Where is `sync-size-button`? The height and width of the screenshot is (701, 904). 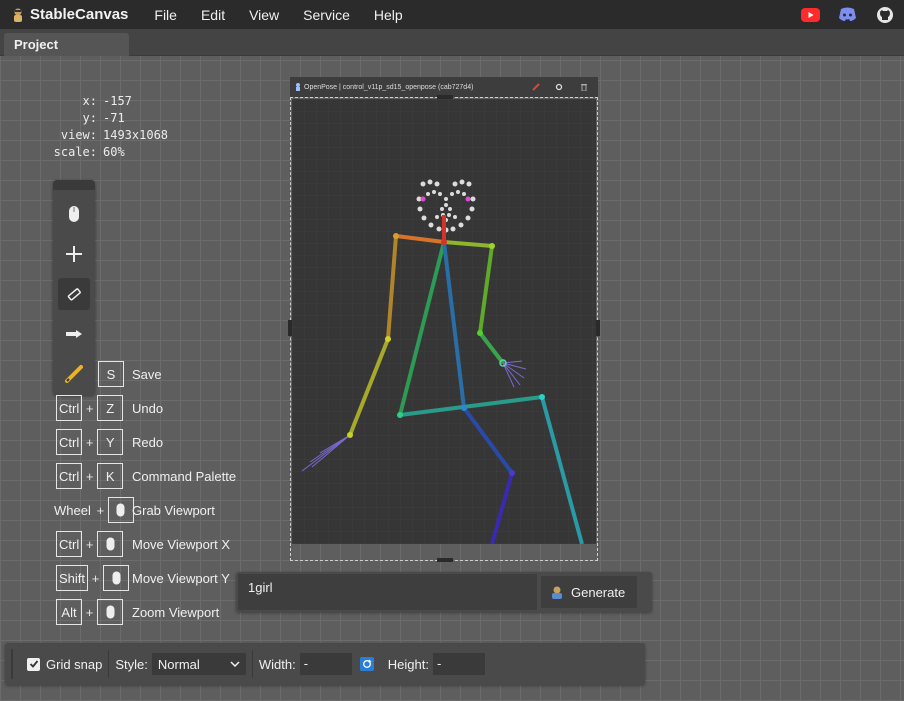
sync-size-button is located at coordinates (366, 664).